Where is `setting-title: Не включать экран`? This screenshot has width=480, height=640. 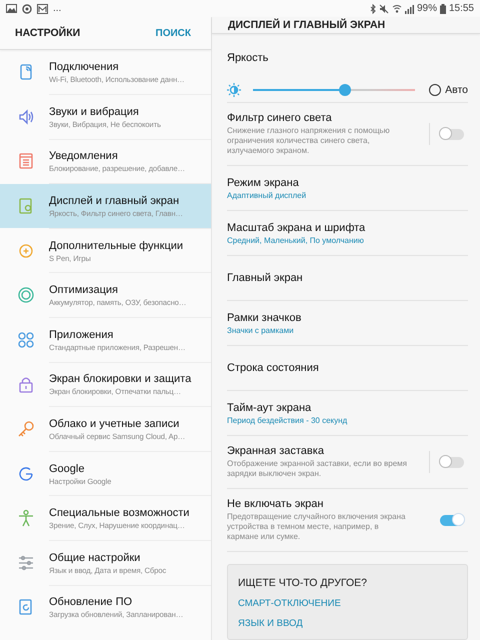 setting-title: Не включать экран is located at coordinates (322, 504).